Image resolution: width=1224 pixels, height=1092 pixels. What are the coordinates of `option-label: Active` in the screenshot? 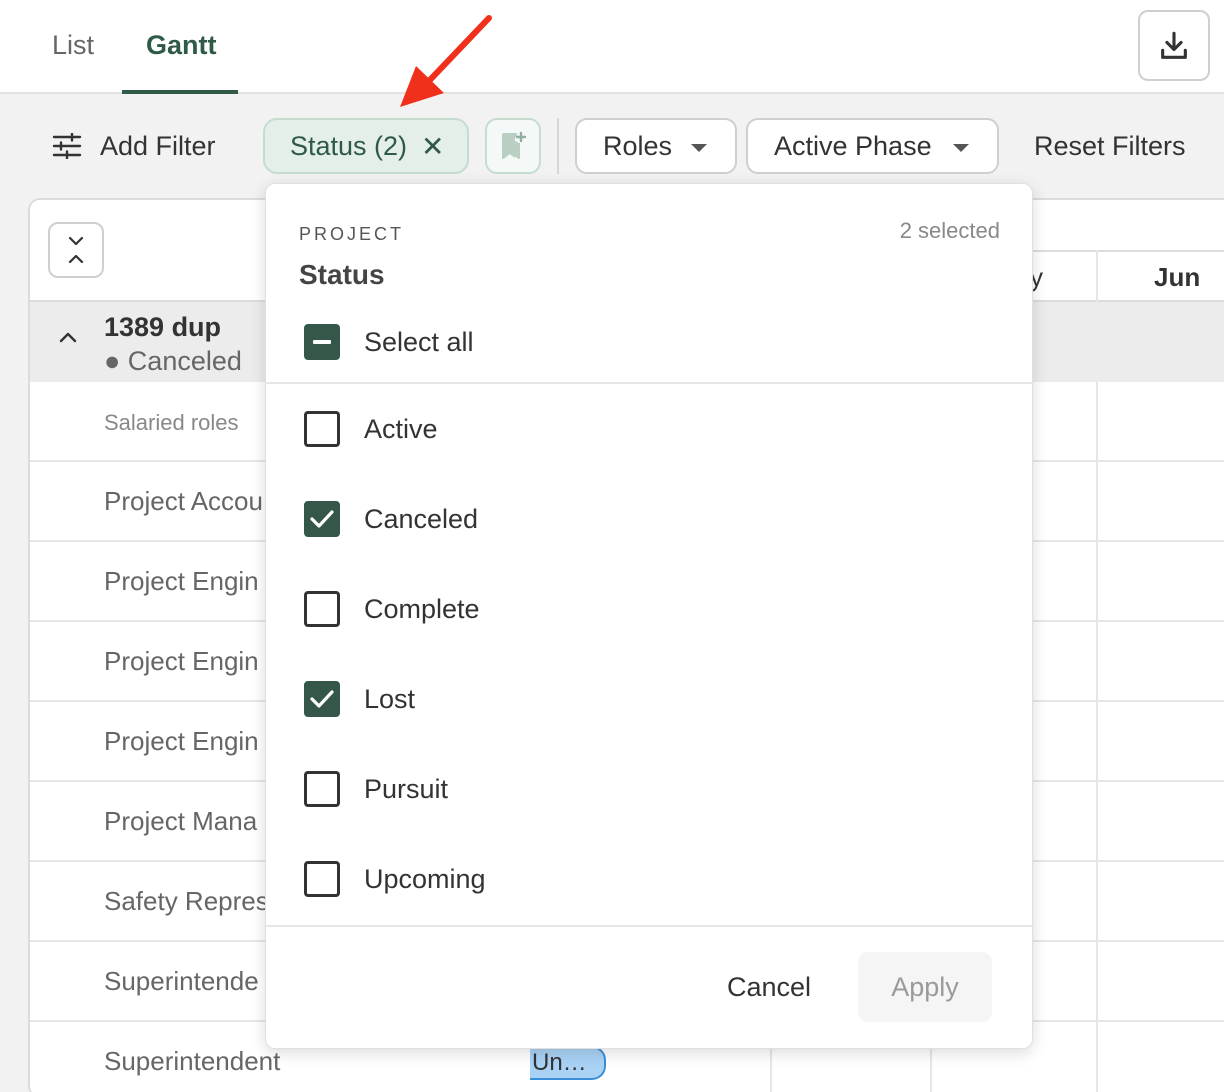 It's located at (401, 428).